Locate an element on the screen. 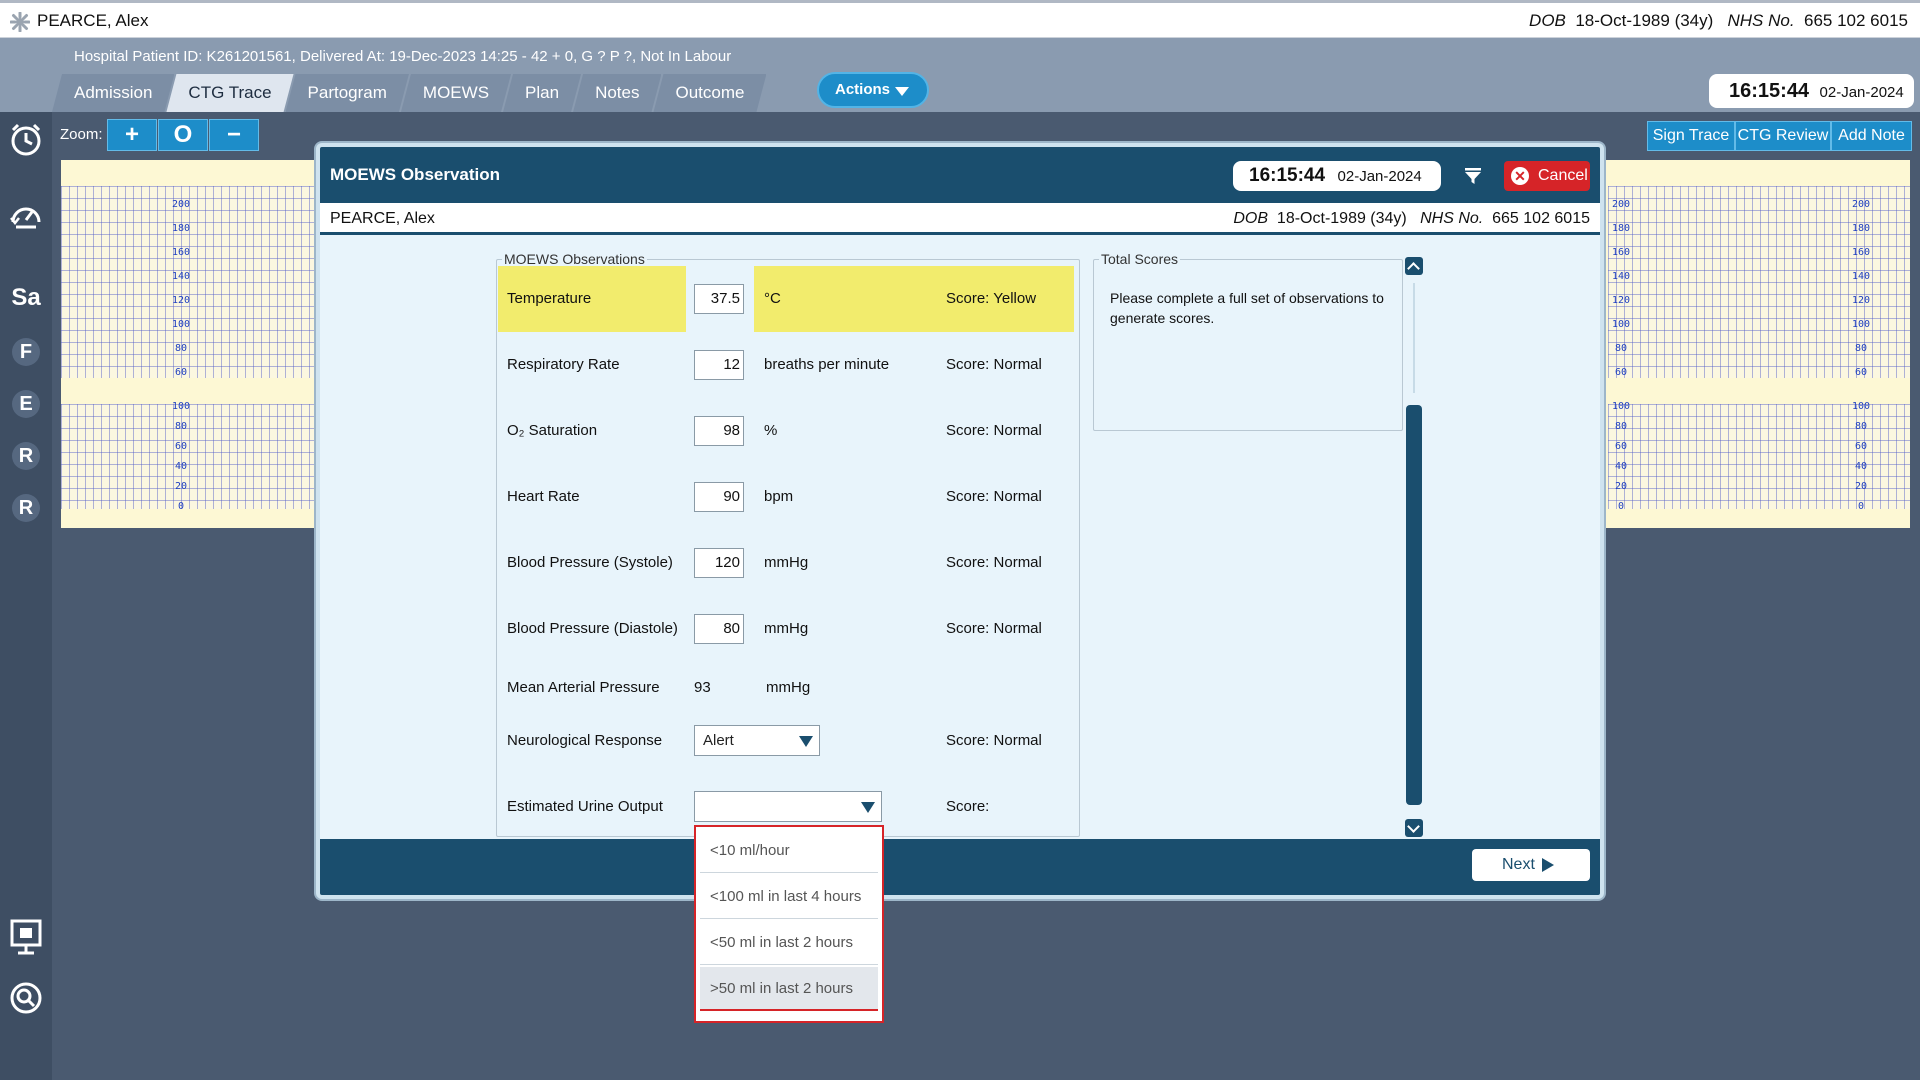 Image resolution: width=1920 pixels, height=1080 pixels. bp-systole-input: 120 is located at coordinates (719, 563).